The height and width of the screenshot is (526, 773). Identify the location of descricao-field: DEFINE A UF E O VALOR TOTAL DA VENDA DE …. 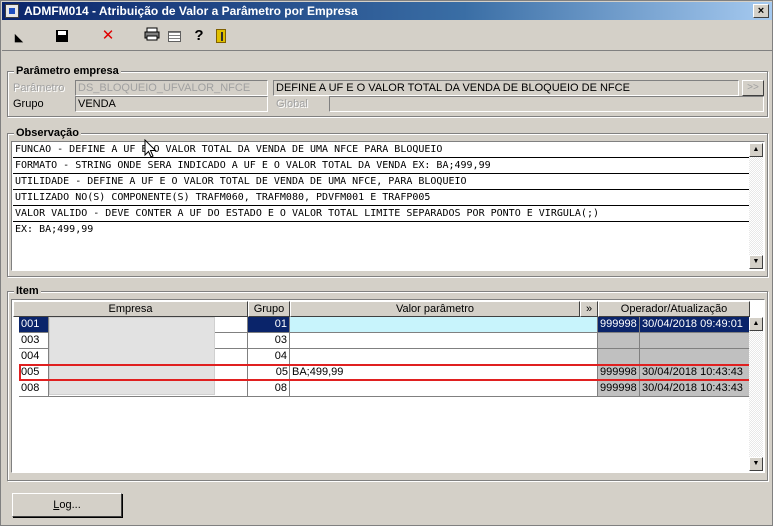
(506, 88).